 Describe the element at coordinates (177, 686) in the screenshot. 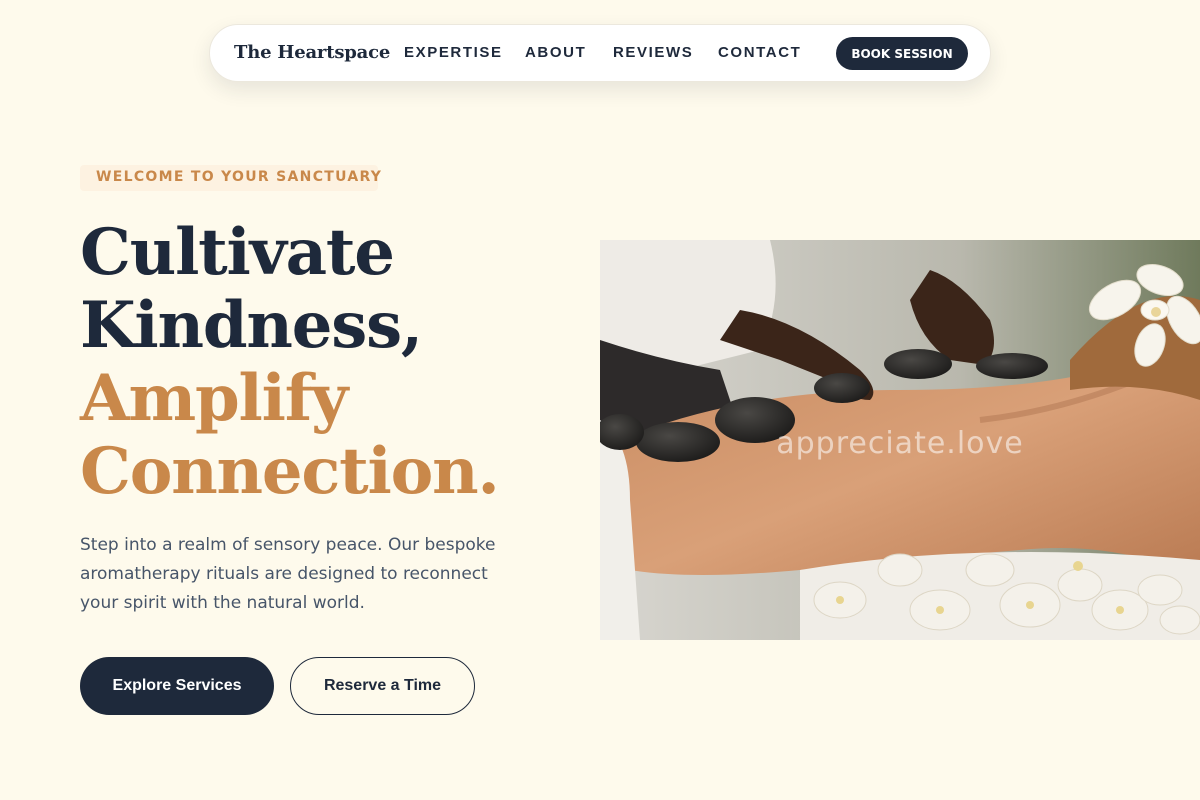

I see `explore-services-button: Explore Services` at that location.